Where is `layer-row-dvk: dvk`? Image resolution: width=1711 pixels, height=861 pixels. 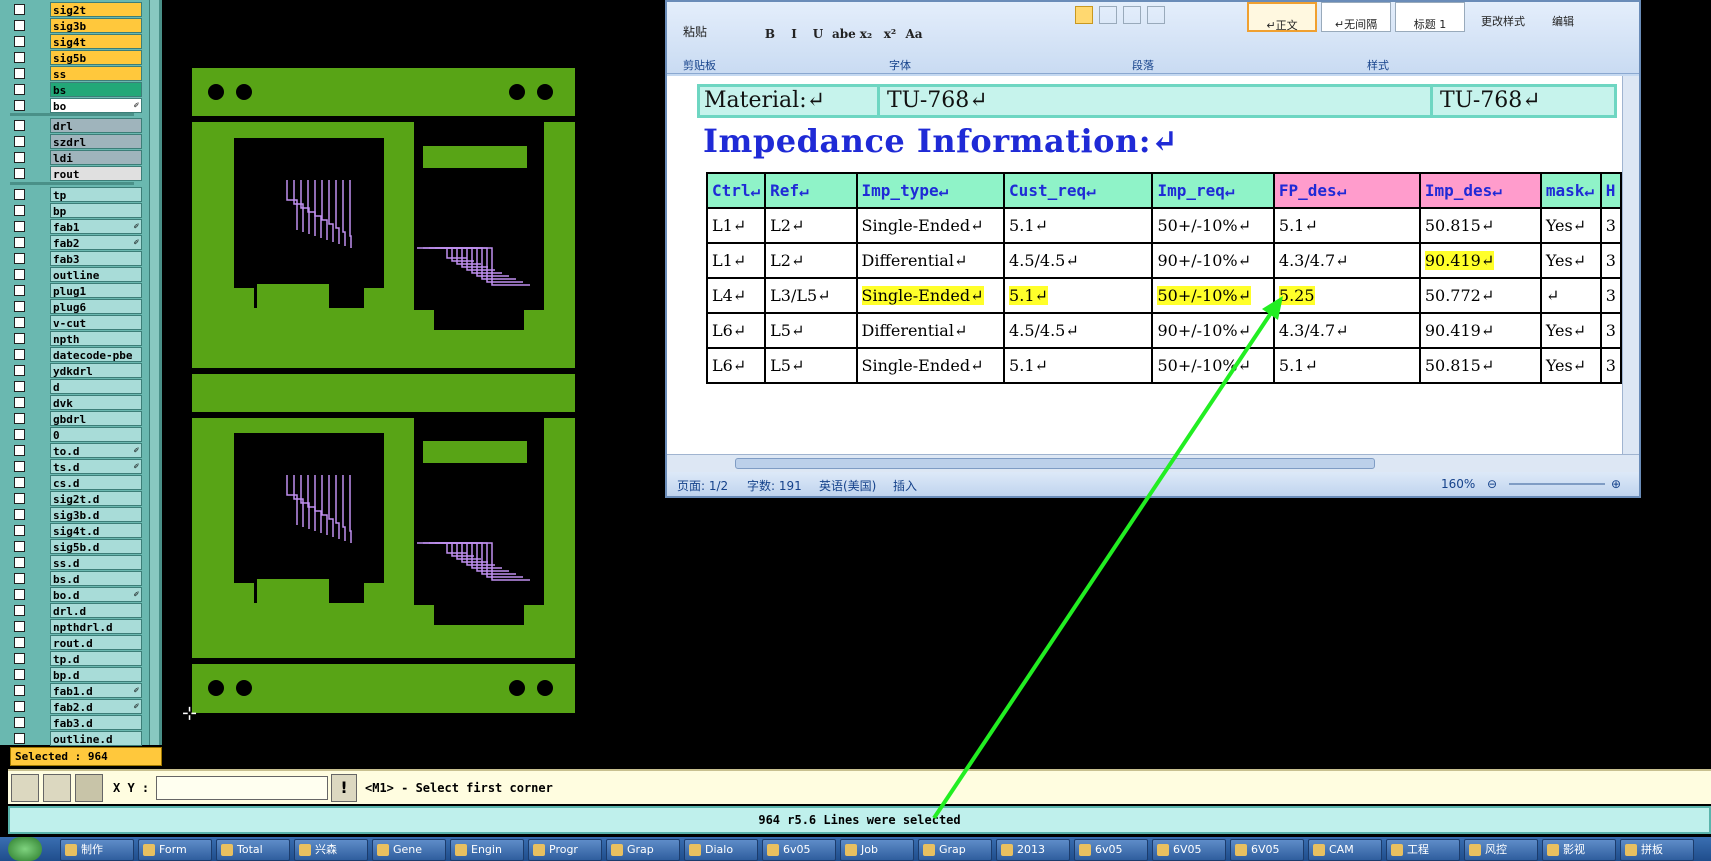 layer-row-dvk: dvk is located at coordinates (76, 402).